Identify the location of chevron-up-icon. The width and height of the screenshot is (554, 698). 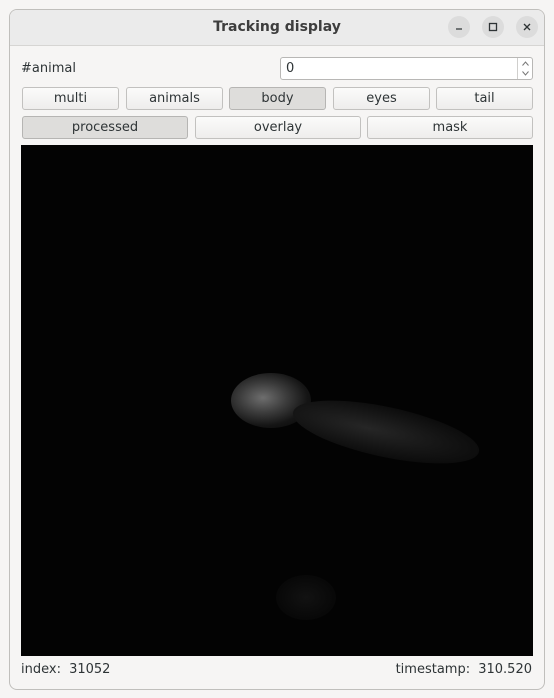
(525, 63).